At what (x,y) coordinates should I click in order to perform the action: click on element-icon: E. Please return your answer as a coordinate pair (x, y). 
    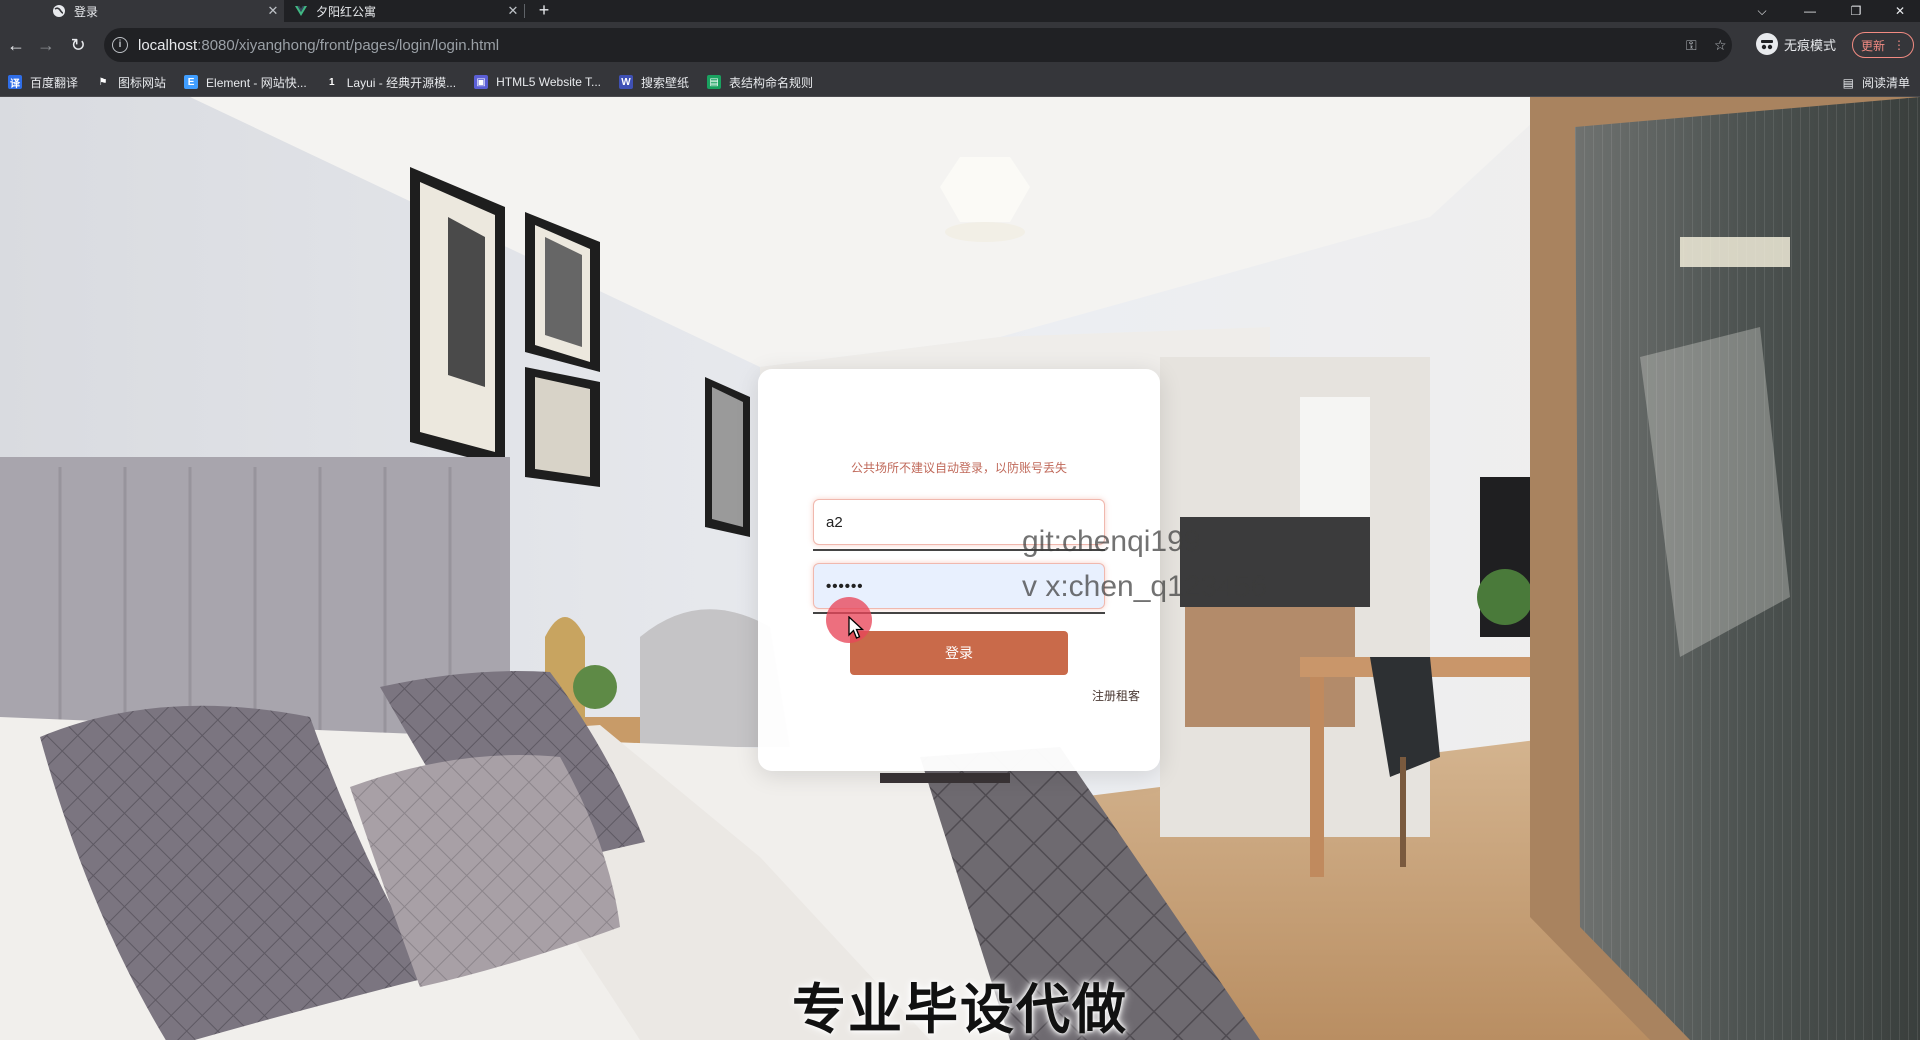
    Looking at the image, I should click on (191, 82).